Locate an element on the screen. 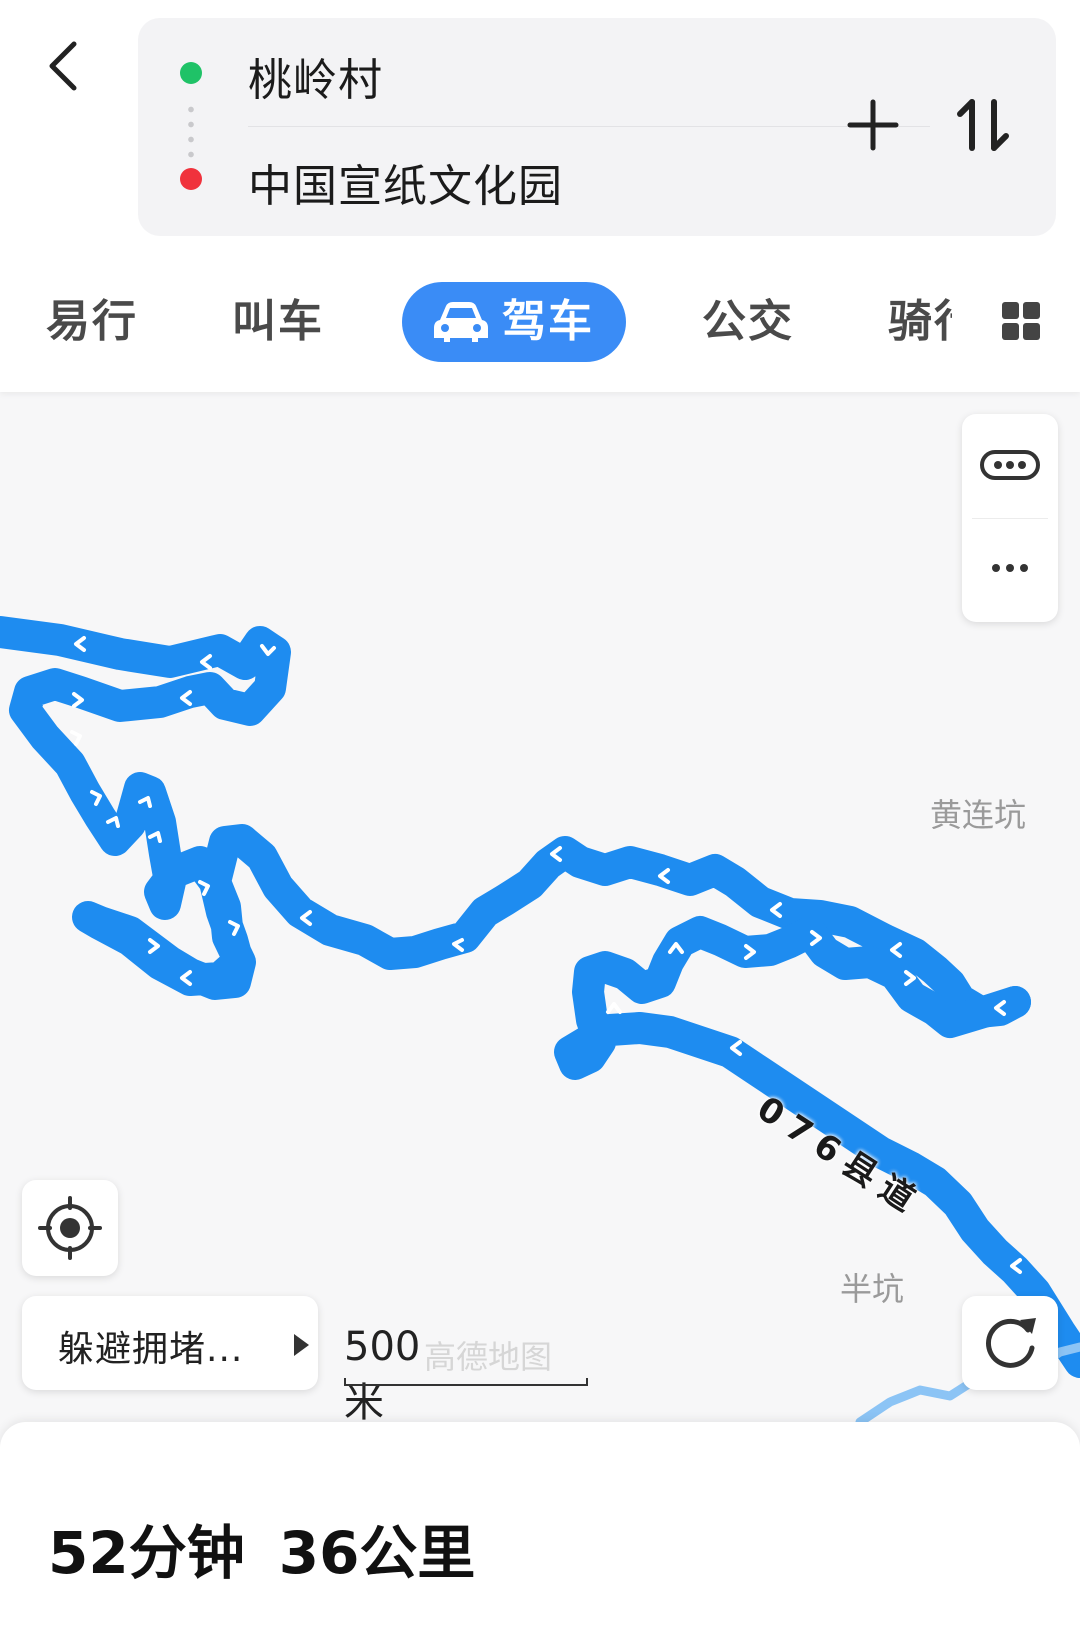 The image size is (1080, 1640). tab-ride-hailing: 叫车 is located at coordinates (278, 322).